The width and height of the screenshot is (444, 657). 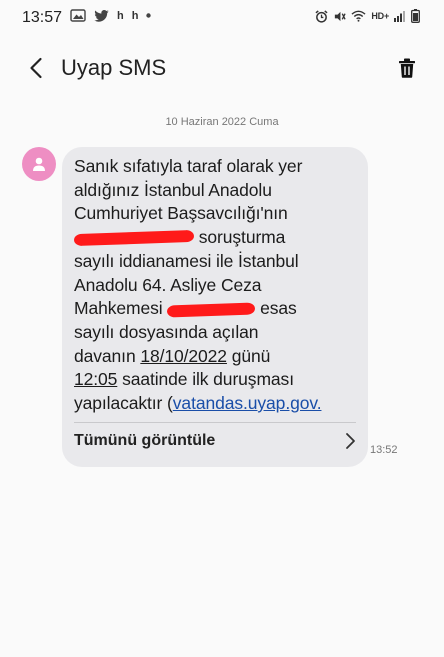 What do you see at coordinates (181, 213) in the screenshot?
I see `message-line: Cumhuriyet Başsavcılığı'nın` at bounding box center [181, 213].